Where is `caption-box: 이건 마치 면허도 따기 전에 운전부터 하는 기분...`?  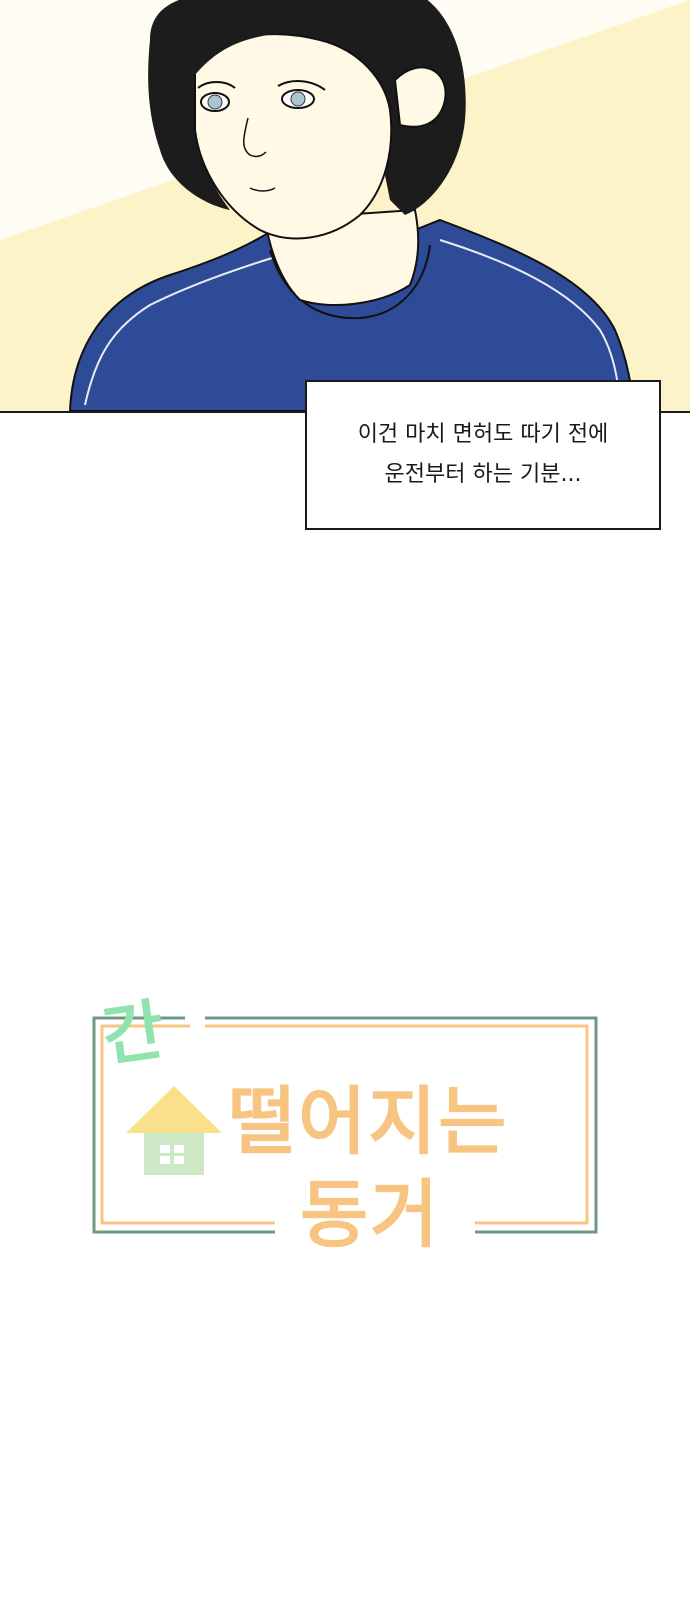
caption-box: 이건 마치 면허도 따기 전에 운전부터 하는 기분... is located at coordinates (483, 455).